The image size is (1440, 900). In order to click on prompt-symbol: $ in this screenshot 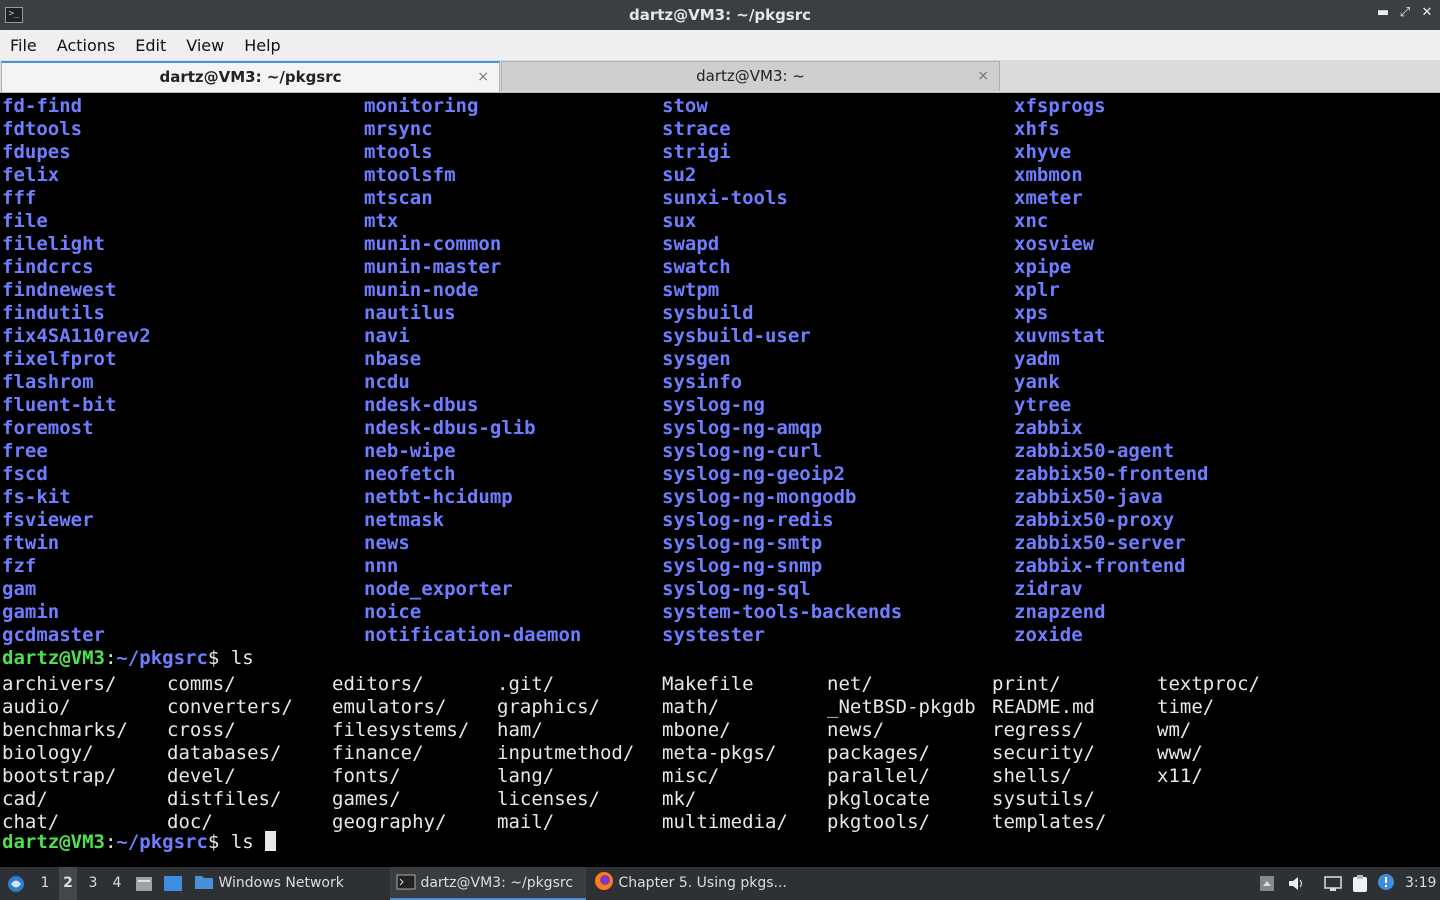, I will do `click(219, 842)`.